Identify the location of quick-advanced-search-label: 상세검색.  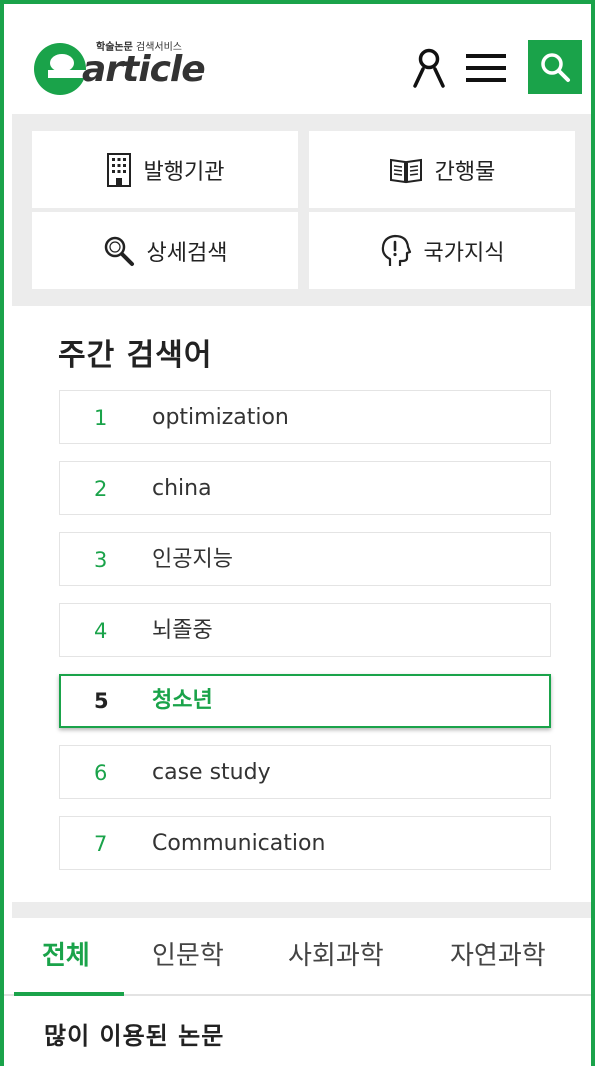
(187, 253).